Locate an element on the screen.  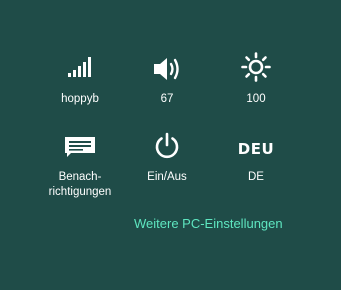
language-label: DE is located at coordinates (256, 177).